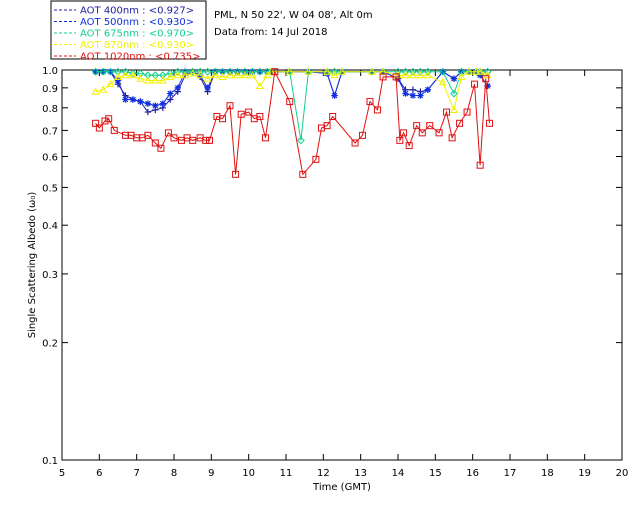 This screenshot has height=512, width=640. I want to click on legend-label: AOT 500nm : <0.930>, so click(137, 22).